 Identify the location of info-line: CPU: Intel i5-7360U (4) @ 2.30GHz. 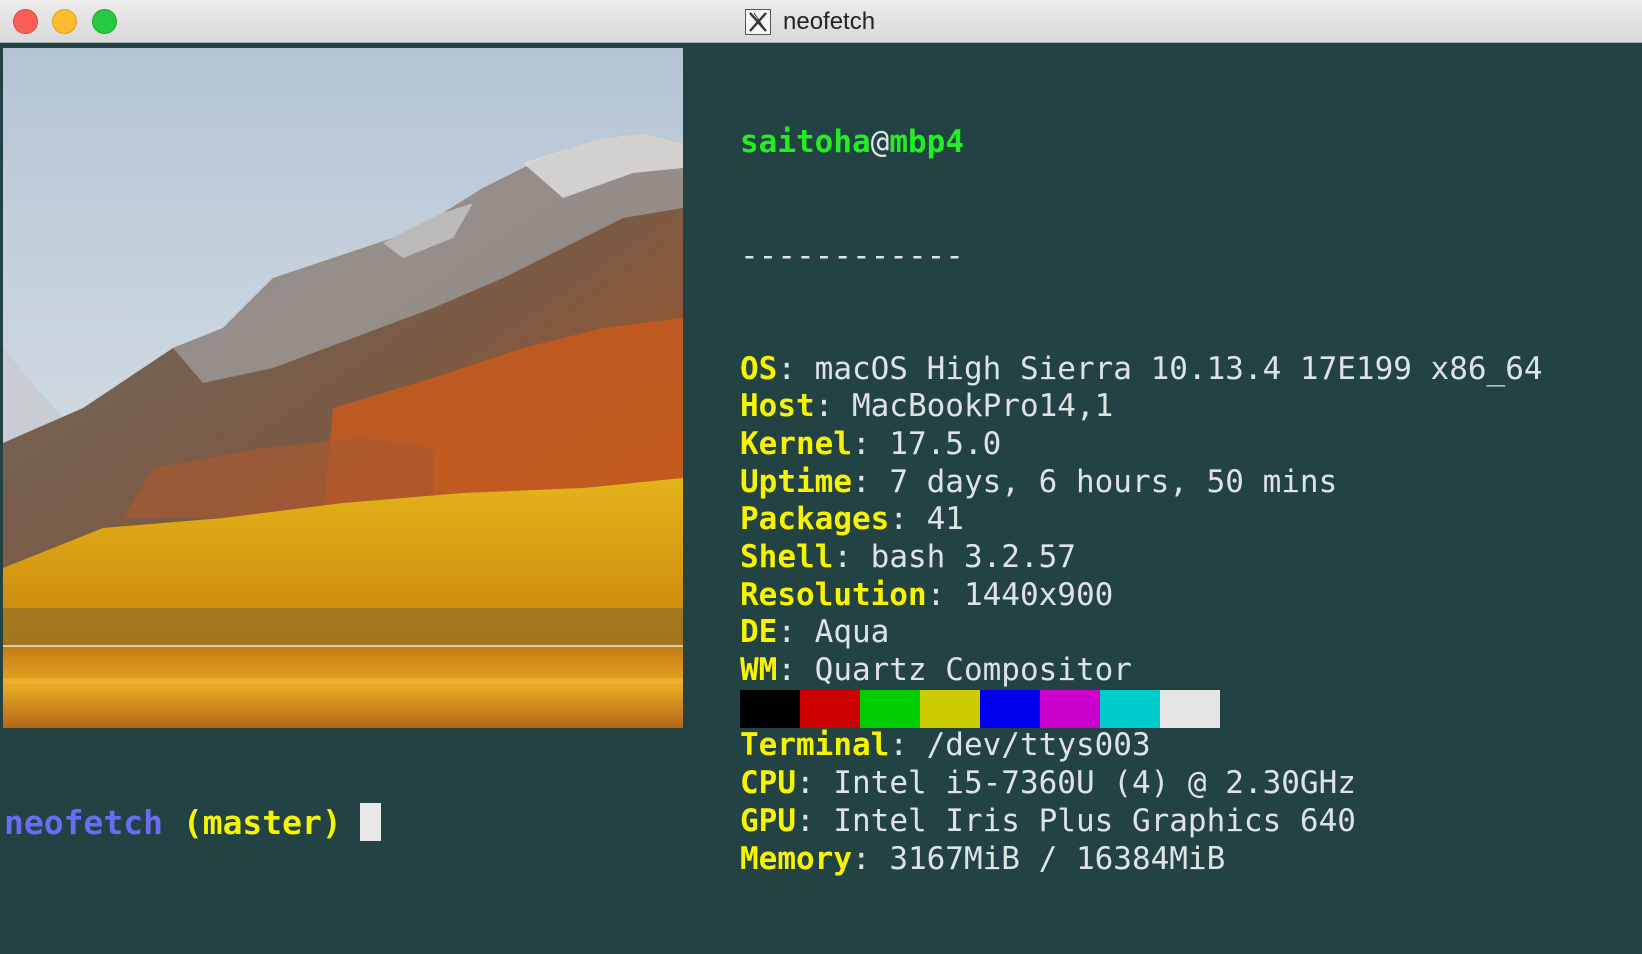
(1141, 784).